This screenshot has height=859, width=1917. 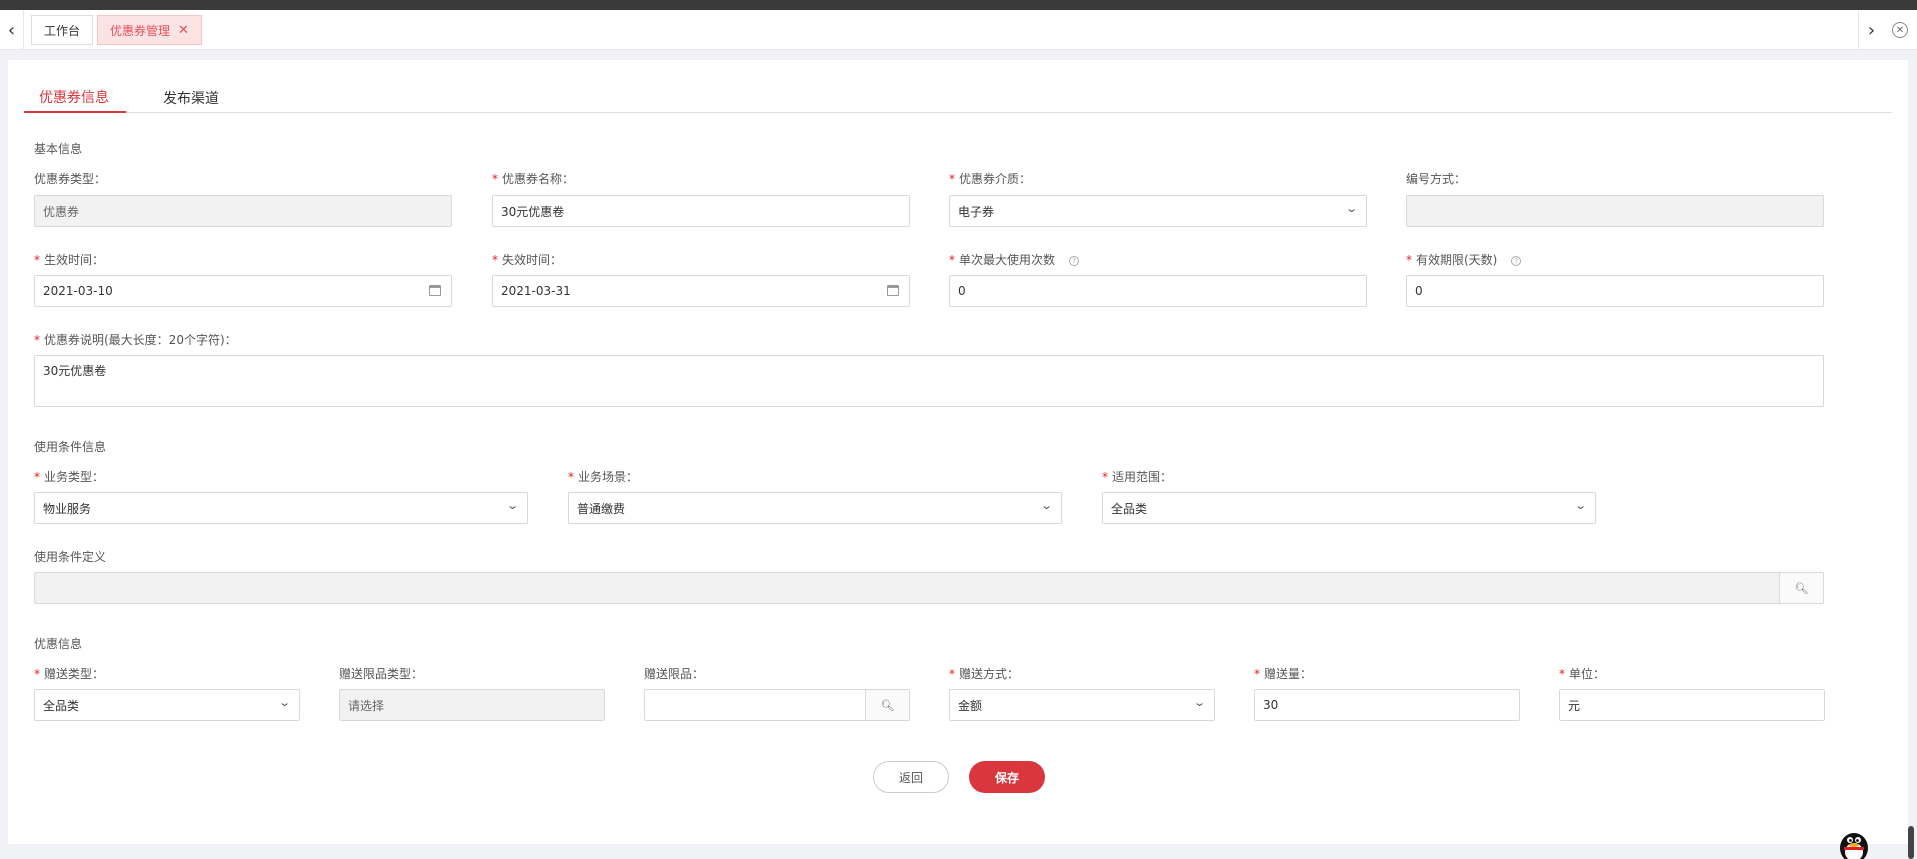 What do you see at coordinates (1582, 674) in the screenshot?
I see `unit-label: * 单位：` at bounding box center [1582, 674].